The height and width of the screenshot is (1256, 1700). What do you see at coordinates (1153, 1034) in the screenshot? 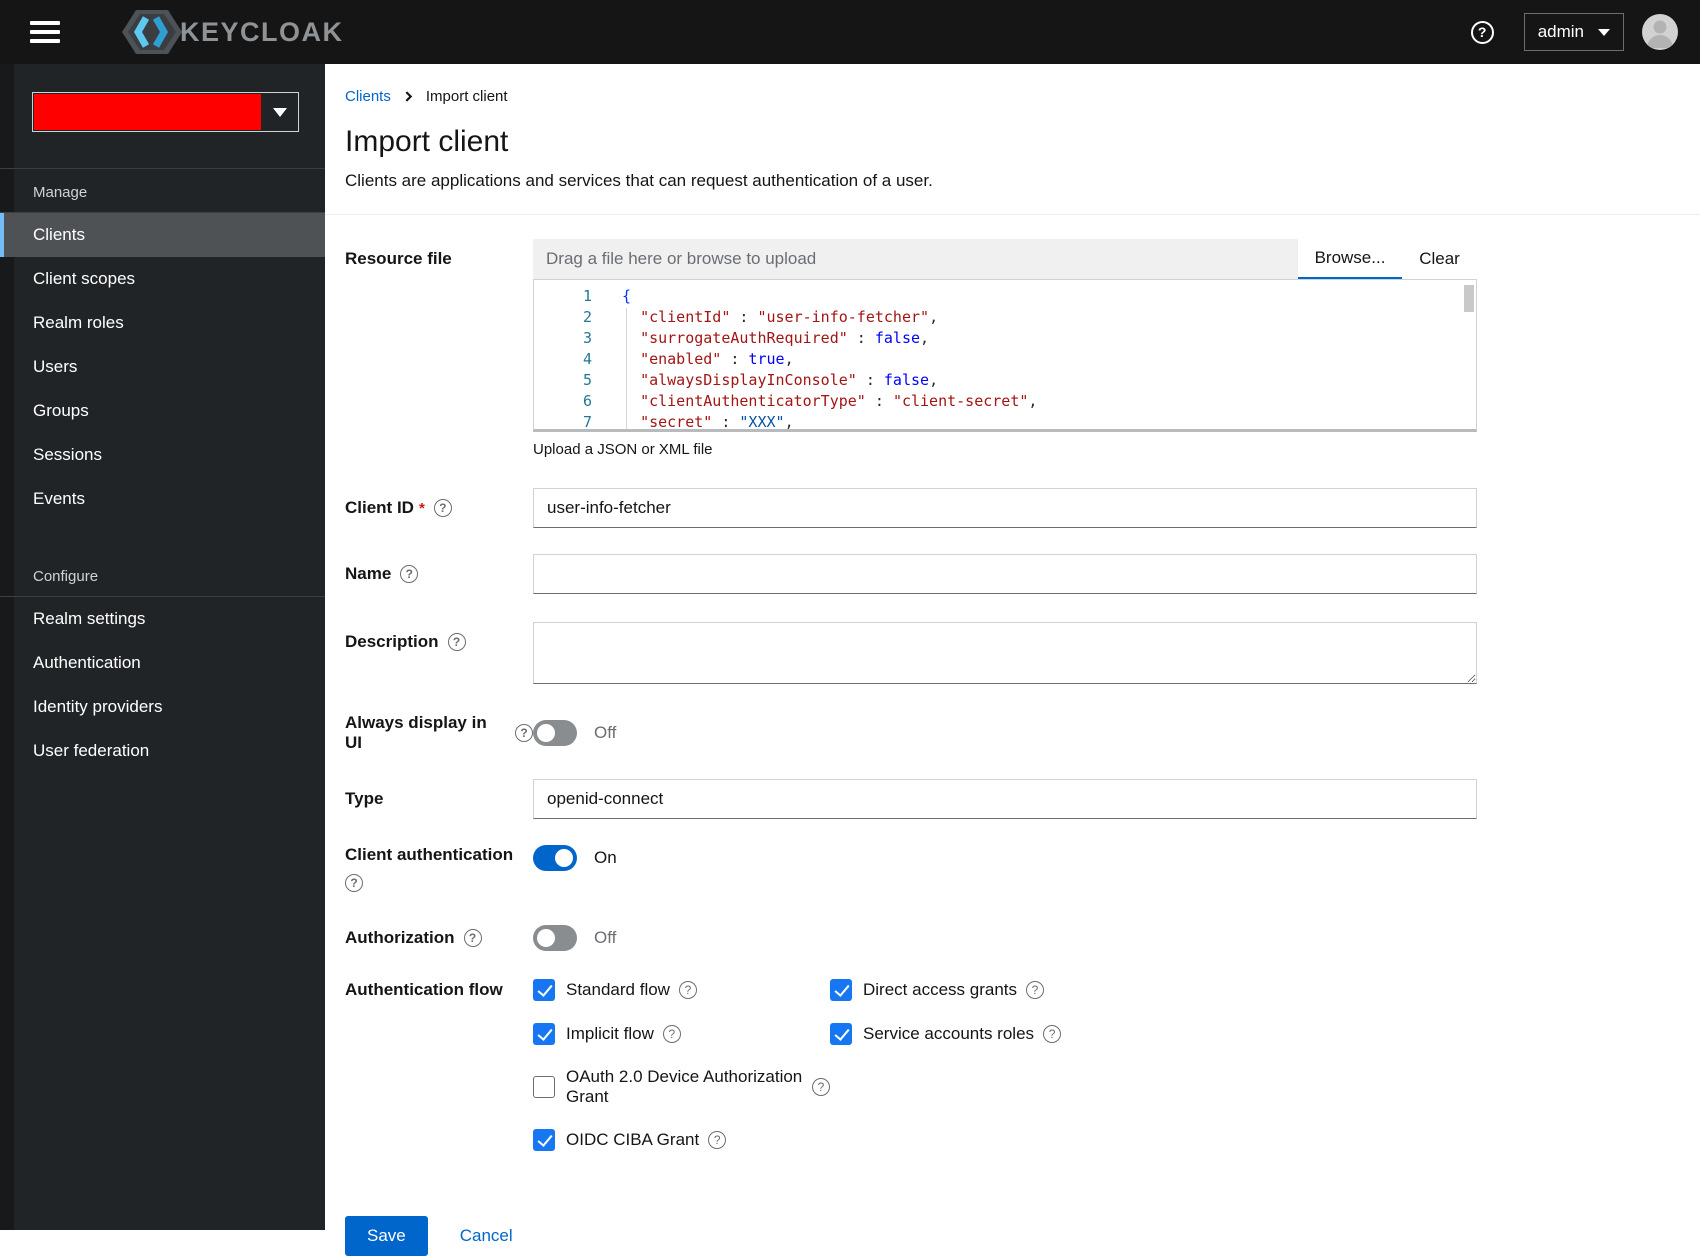
I see `checkbox-item-service-accounts-roles: Service accounts roles` at bounding box center [1153, 1034].